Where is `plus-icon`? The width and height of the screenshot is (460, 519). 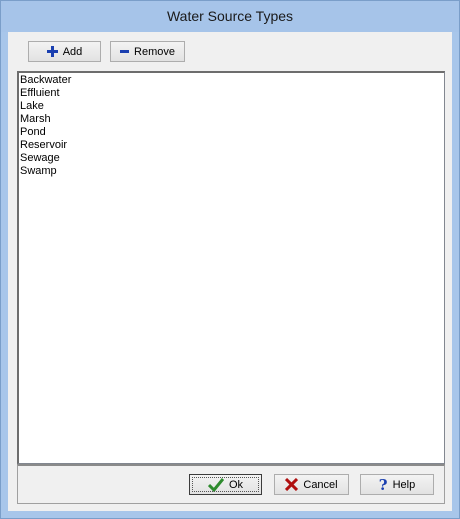 plus-icon is located at coordinates (52, 51).